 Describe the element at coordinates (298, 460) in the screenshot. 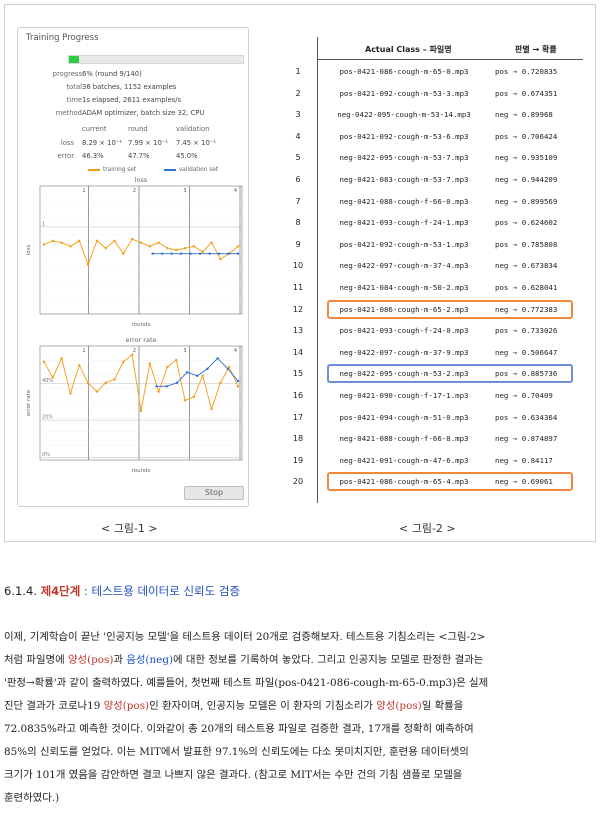

I see `row-number: 19` at that location.